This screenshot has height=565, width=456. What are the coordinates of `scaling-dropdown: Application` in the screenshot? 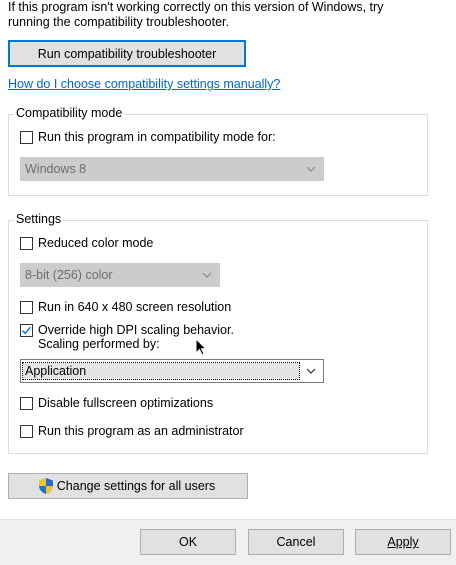 It's located at (172, 371).